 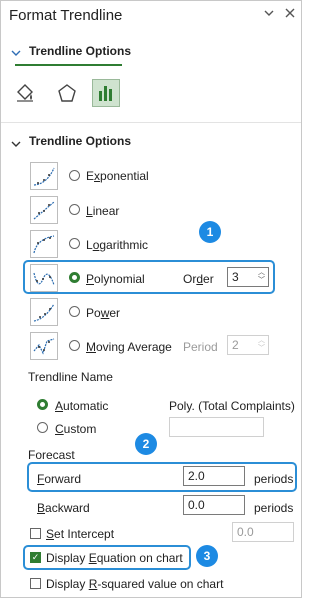 I want to click on label-linear: Linear, so click(x=103, y=211).